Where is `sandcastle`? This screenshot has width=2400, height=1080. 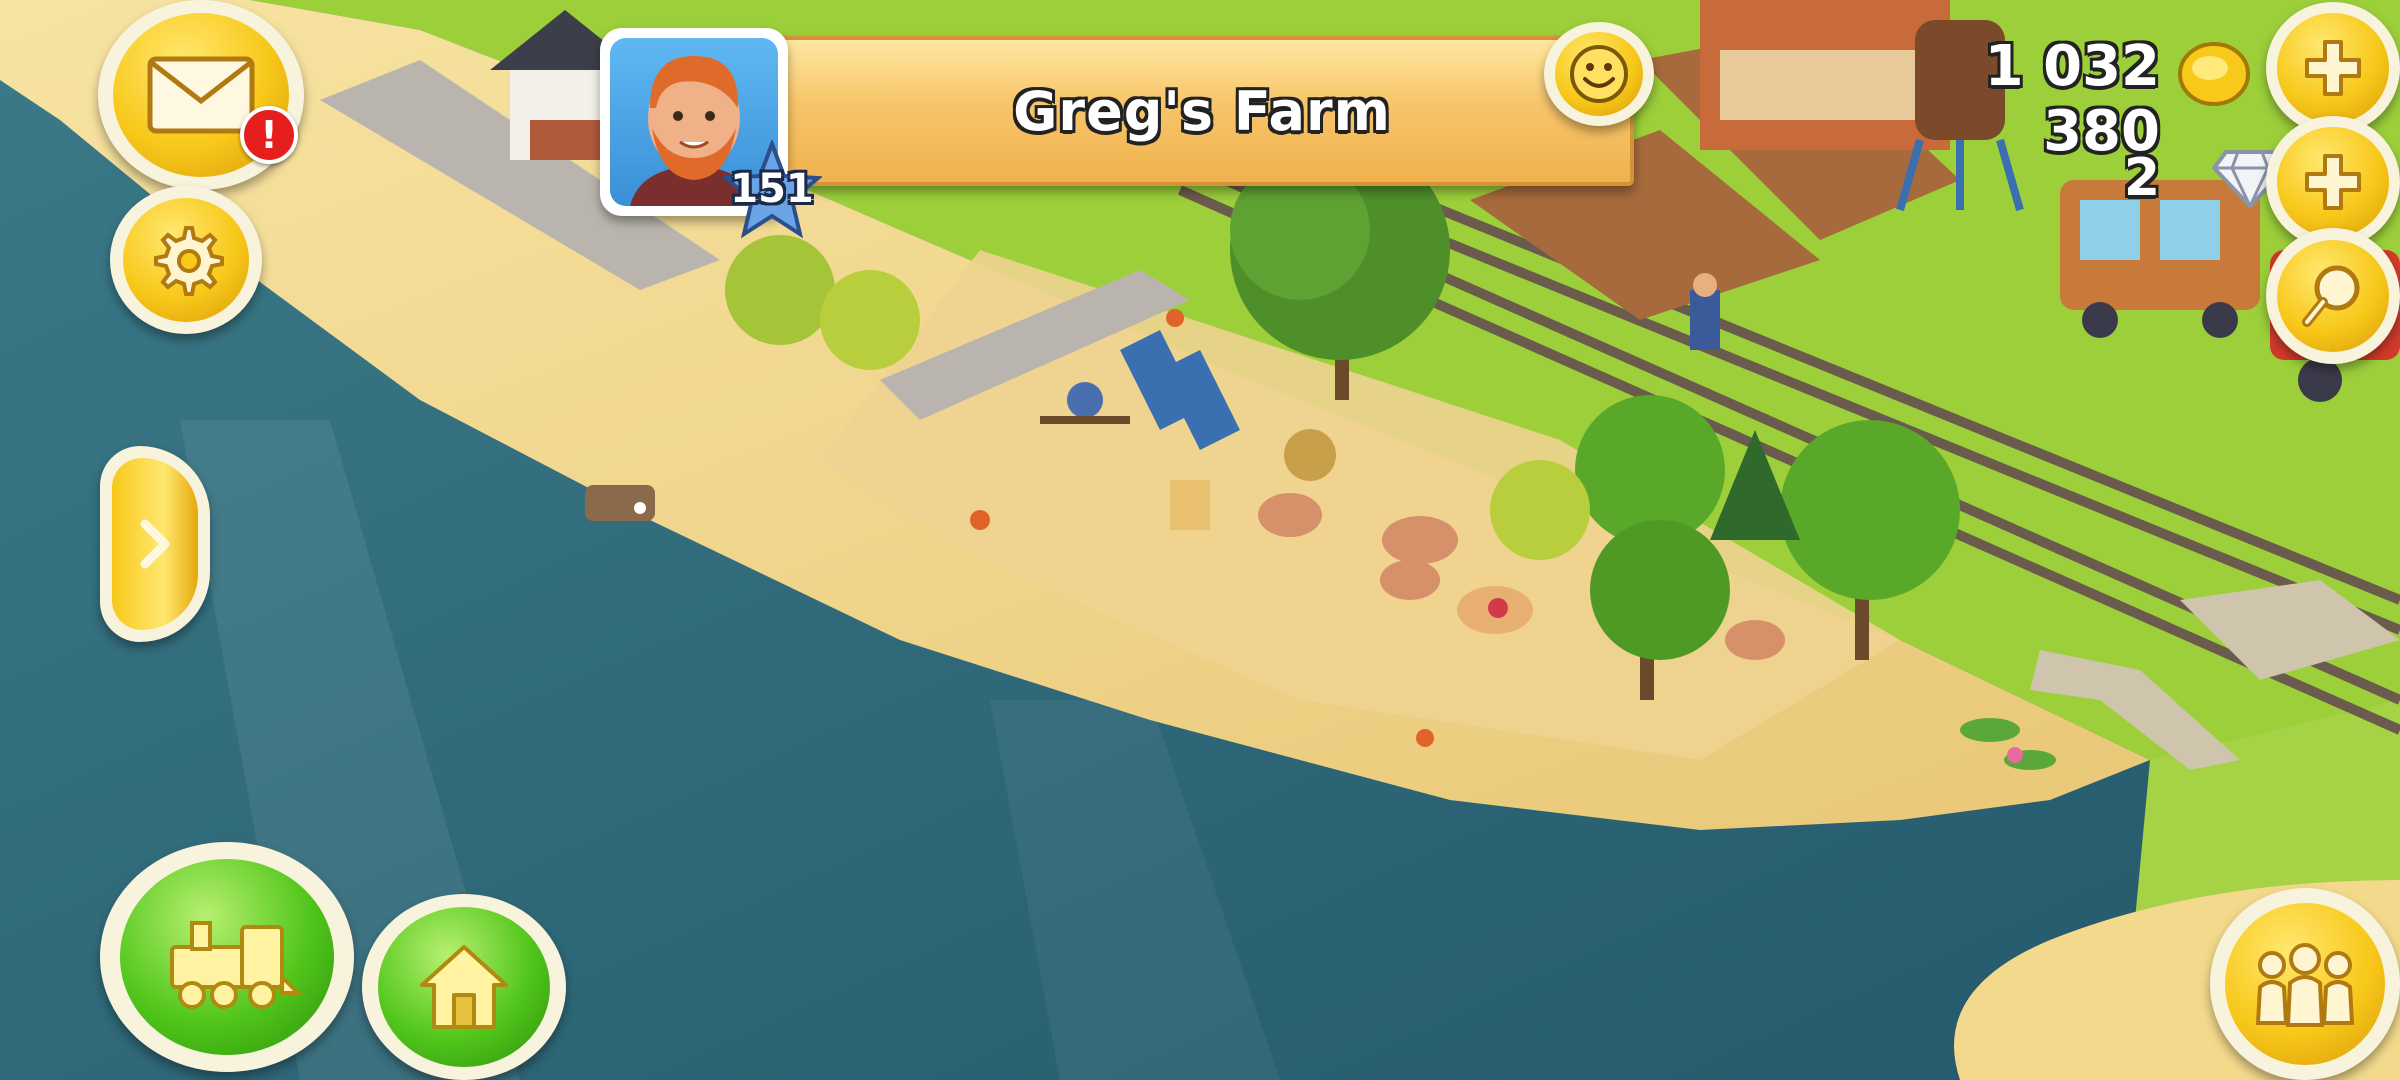 sandcastle is located at coordinates (1190, 505).